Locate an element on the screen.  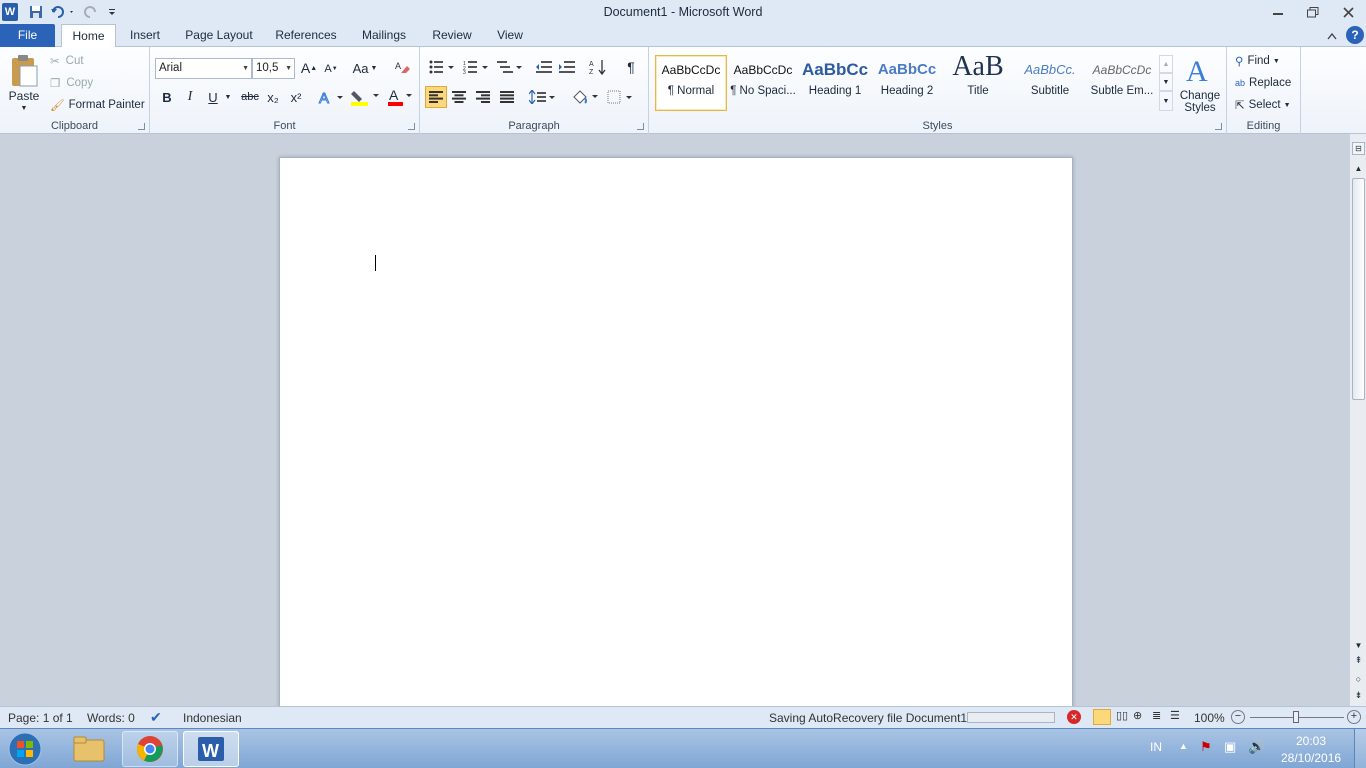
start-button is located at coordinates (25, 749).